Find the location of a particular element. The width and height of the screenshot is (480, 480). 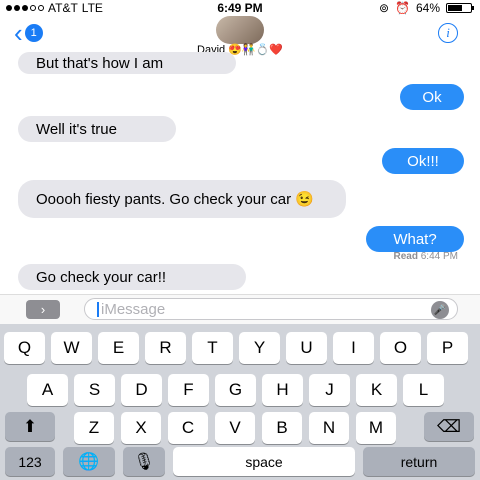

avatar is located at coordinates (240, 30).